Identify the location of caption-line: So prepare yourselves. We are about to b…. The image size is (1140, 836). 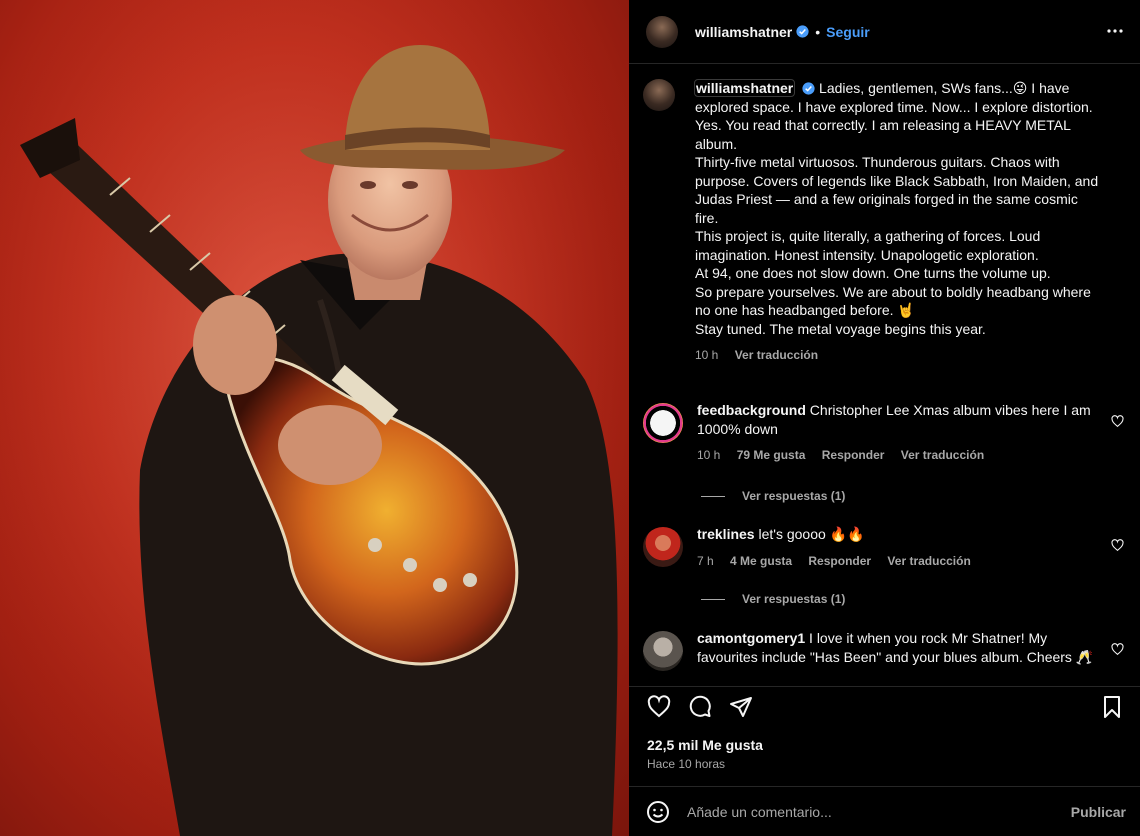
(893, 301).